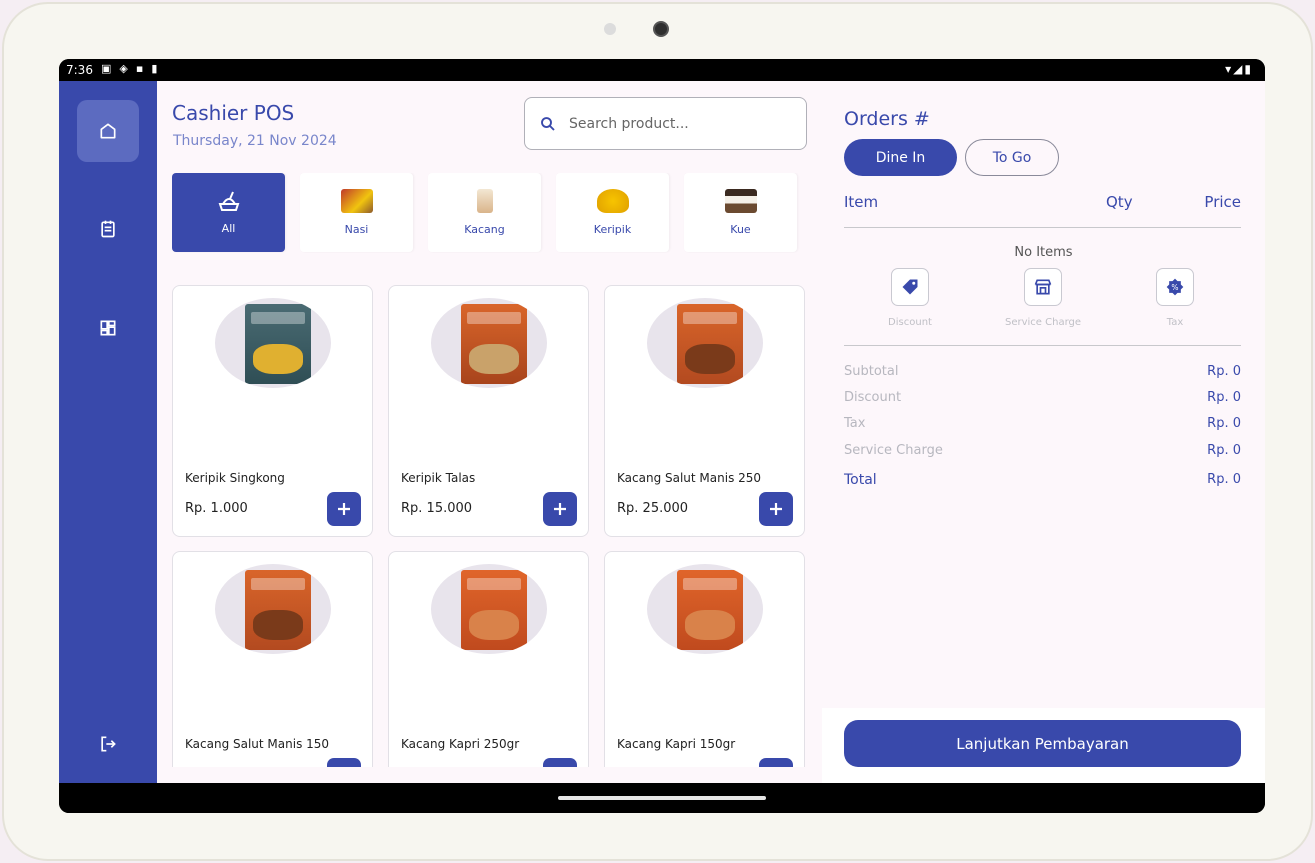  I want to click on product-name: Keripik Talas, so click(438, 478).